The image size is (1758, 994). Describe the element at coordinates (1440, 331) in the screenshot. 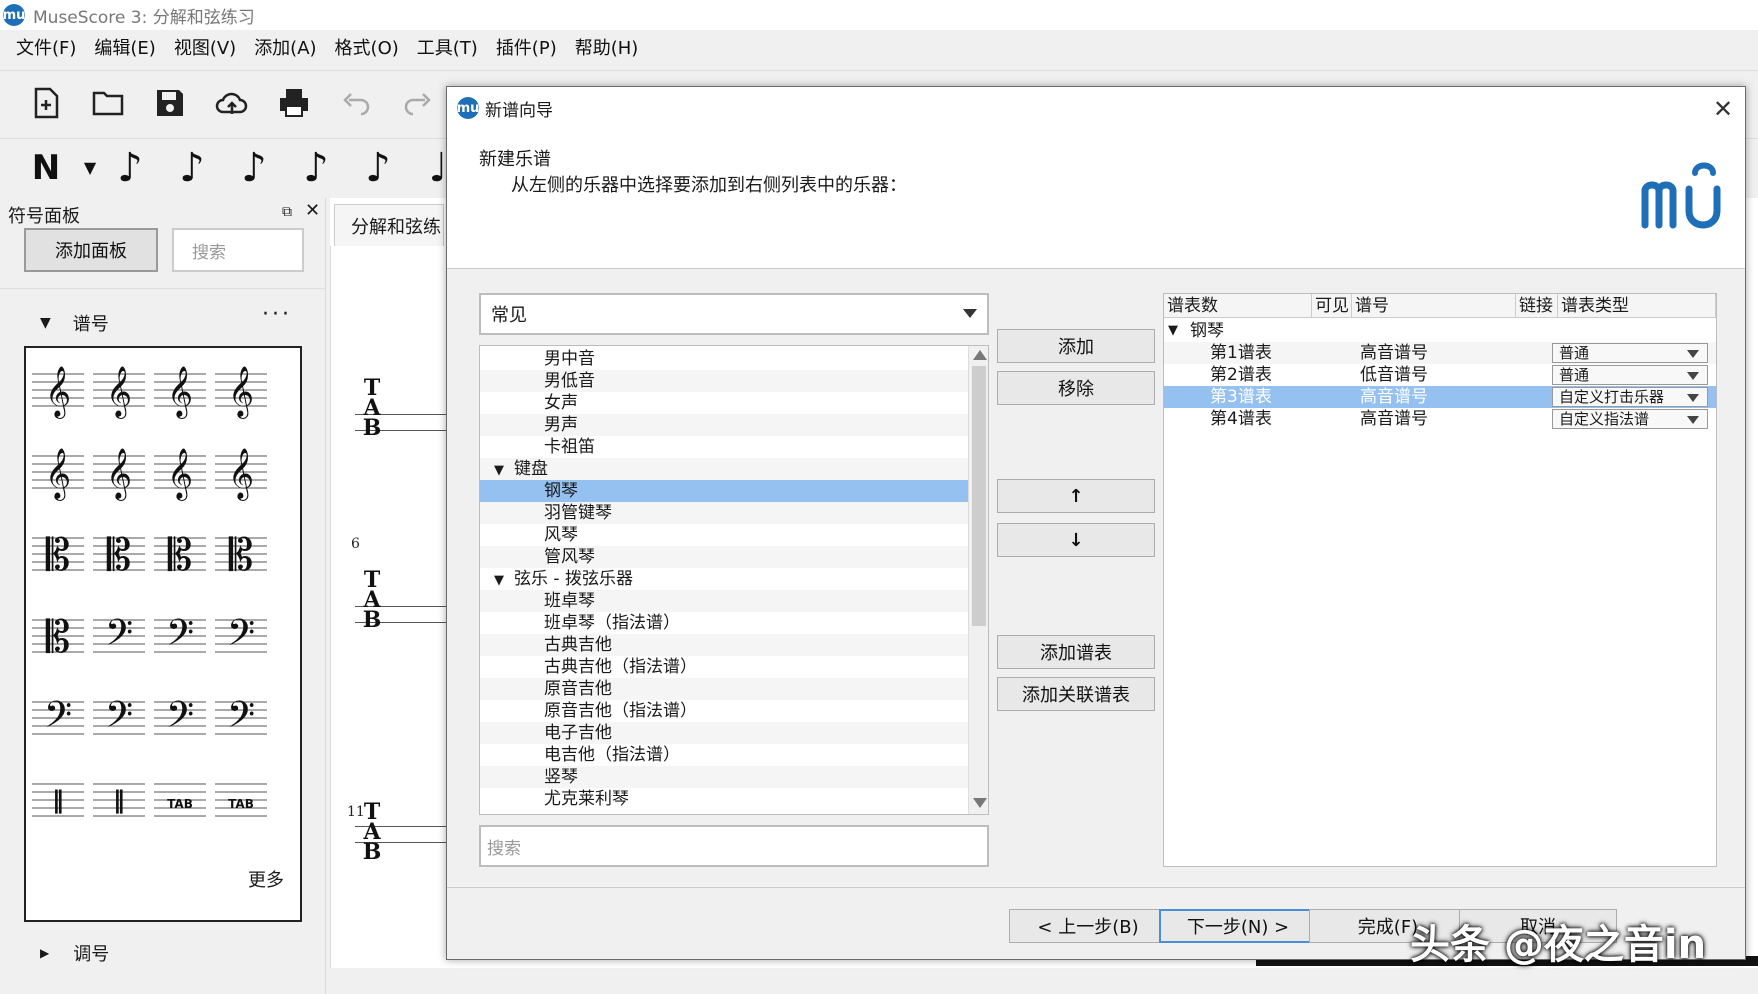

I see `instrument-row: ▼ 钢琴` at that location.